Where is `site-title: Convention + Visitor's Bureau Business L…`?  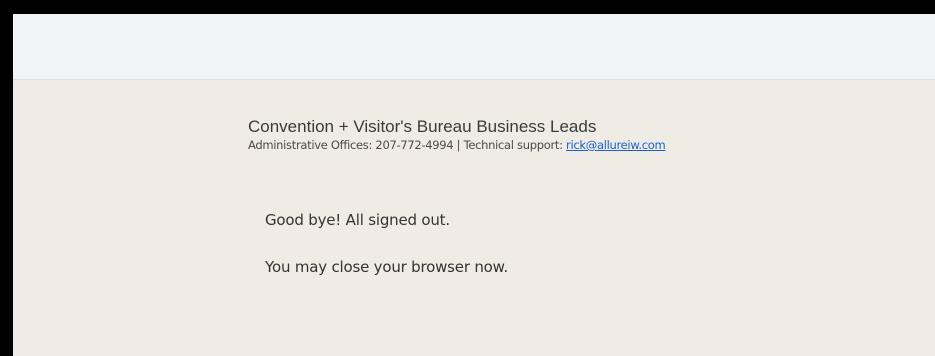
site-title: Convention + Visitor's Bureau Business L… is located at coordinates (422, 126).